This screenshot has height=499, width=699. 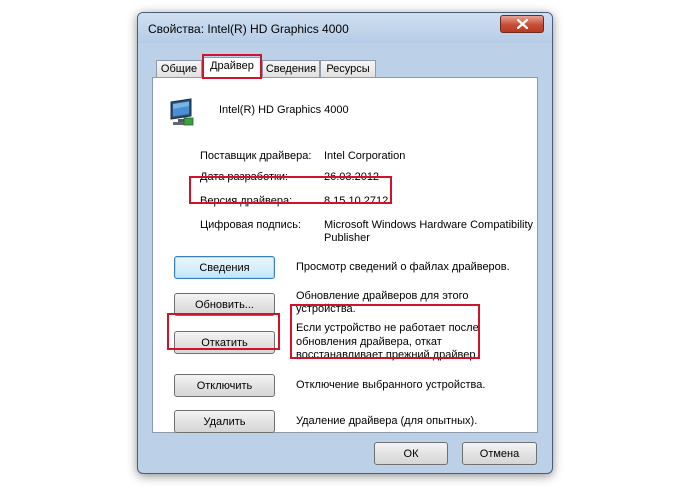 I want to click on driver-details-button: Сведения, so click(x=224, y=267).